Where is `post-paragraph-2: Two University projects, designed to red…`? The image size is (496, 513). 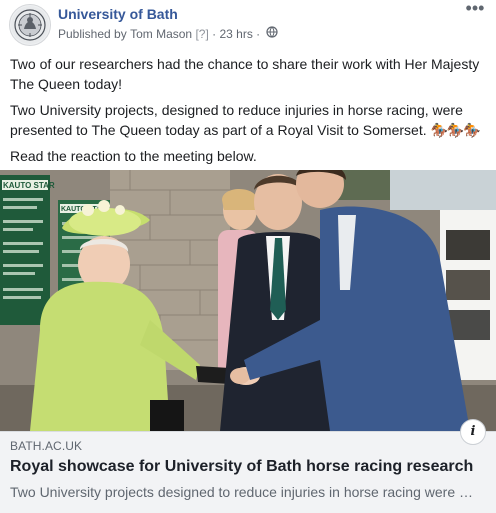
post-paragraph-2: Two University projects, designed to red… is located at coordinates (249, 120).